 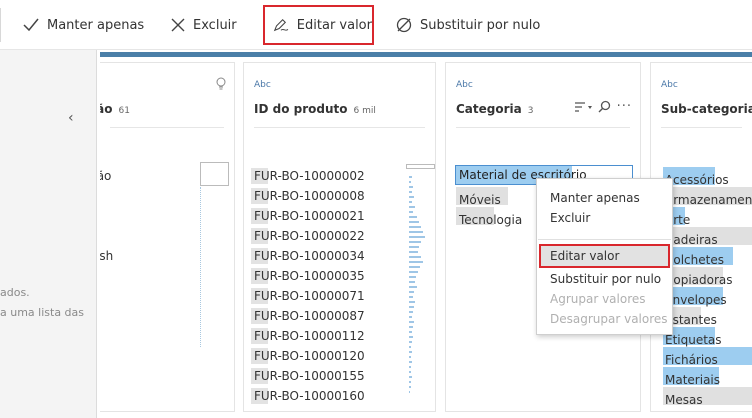 What do you see at coordinates (71, 118) in the screenshot?
I see `chevron-left-icon: ‹` at bounding box center [71, 118].